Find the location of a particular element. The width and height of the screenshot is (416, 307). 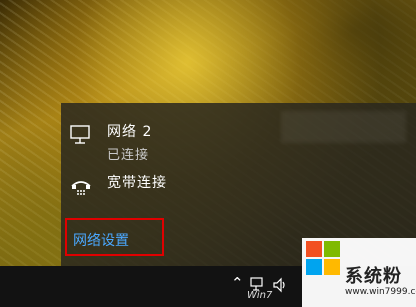

brand-name: 系统粉 is located at coordinates (373, 276).